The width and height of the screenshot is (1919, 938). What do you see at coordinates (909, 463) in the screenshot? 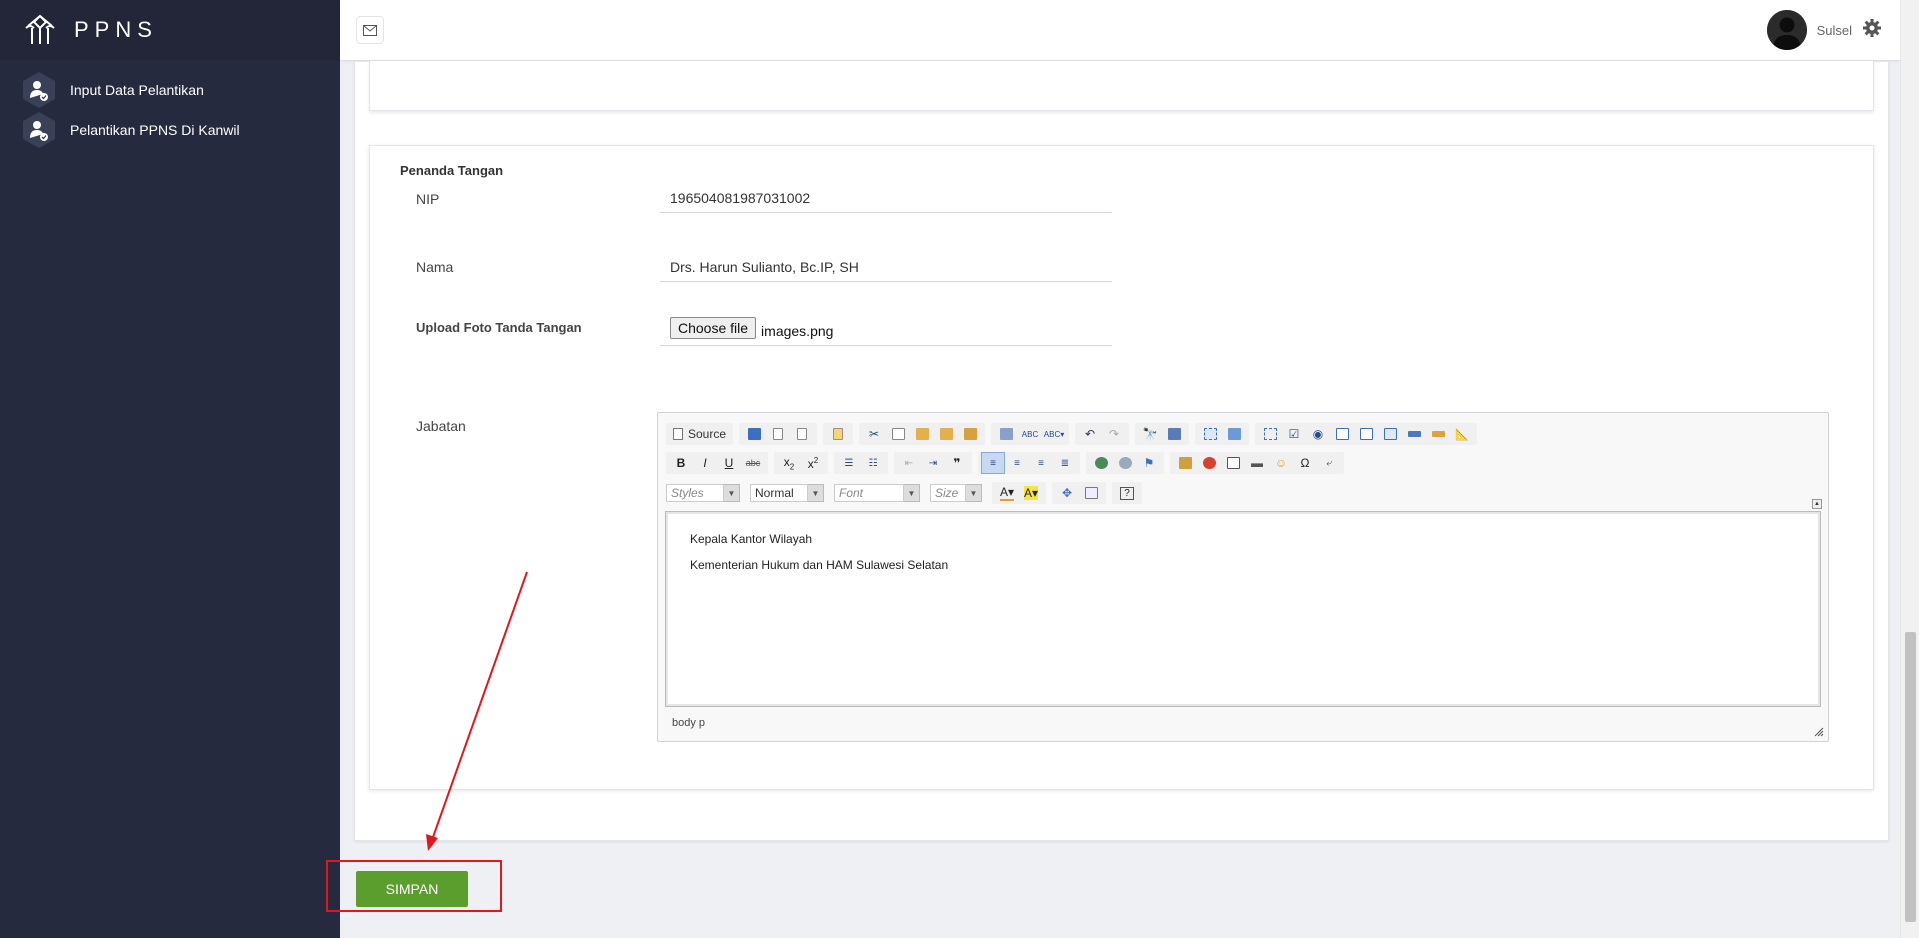
I see `outdent-button: ⇤` at bounding box center [909, 463].